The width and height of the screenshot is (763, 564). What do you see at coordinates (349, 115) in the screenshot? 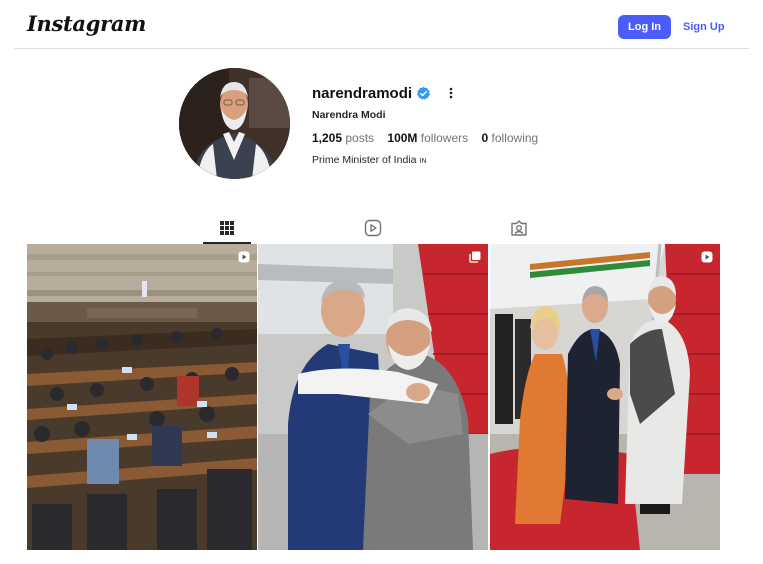
I see `profile-full-name: Narendra Modi` at bounding box center [349, 115].